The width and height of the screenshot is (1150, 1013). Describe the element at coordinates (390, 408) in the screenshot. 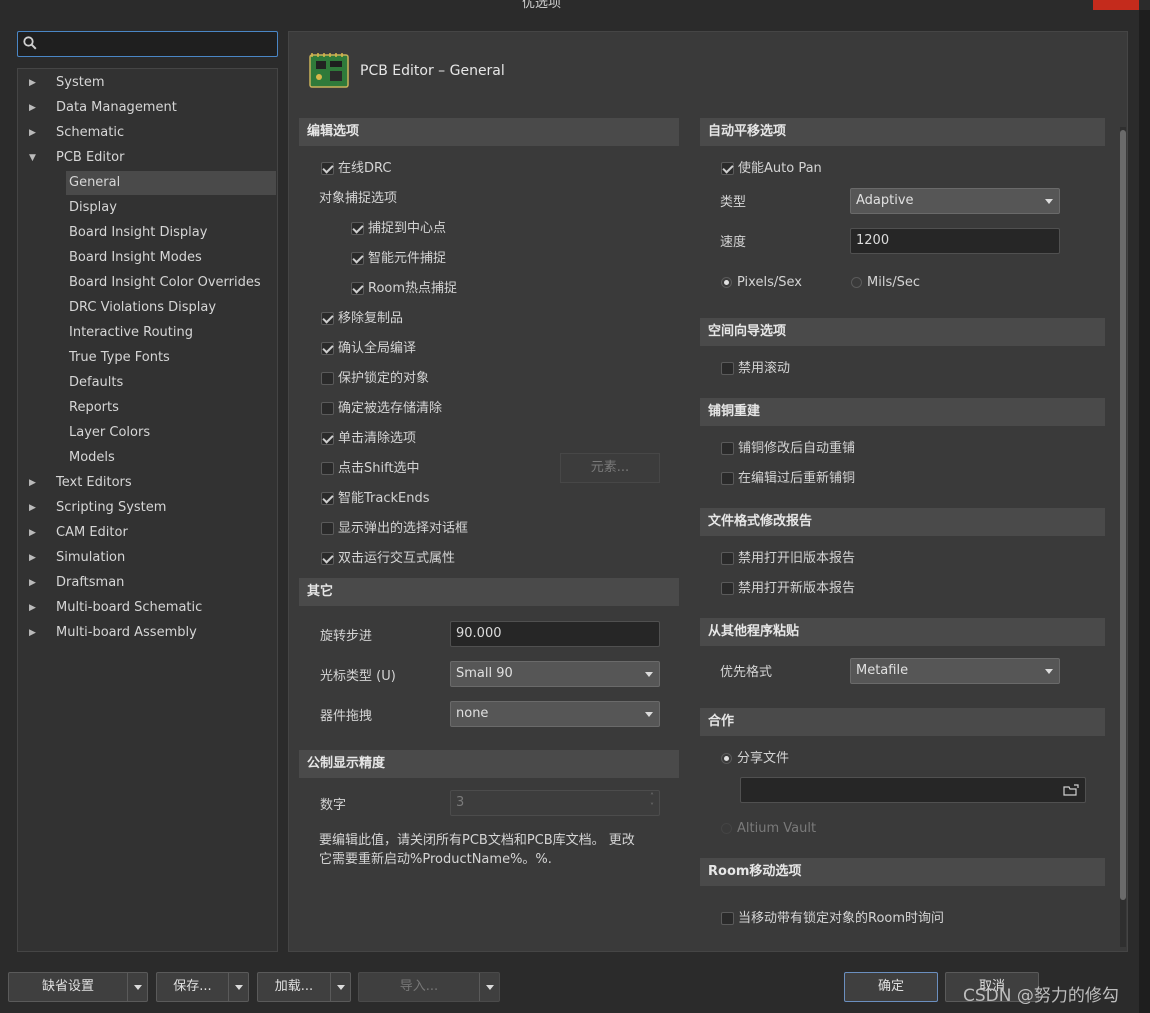

I see `confirm-clear-memory-label: 确定被选存储清除` at that location.